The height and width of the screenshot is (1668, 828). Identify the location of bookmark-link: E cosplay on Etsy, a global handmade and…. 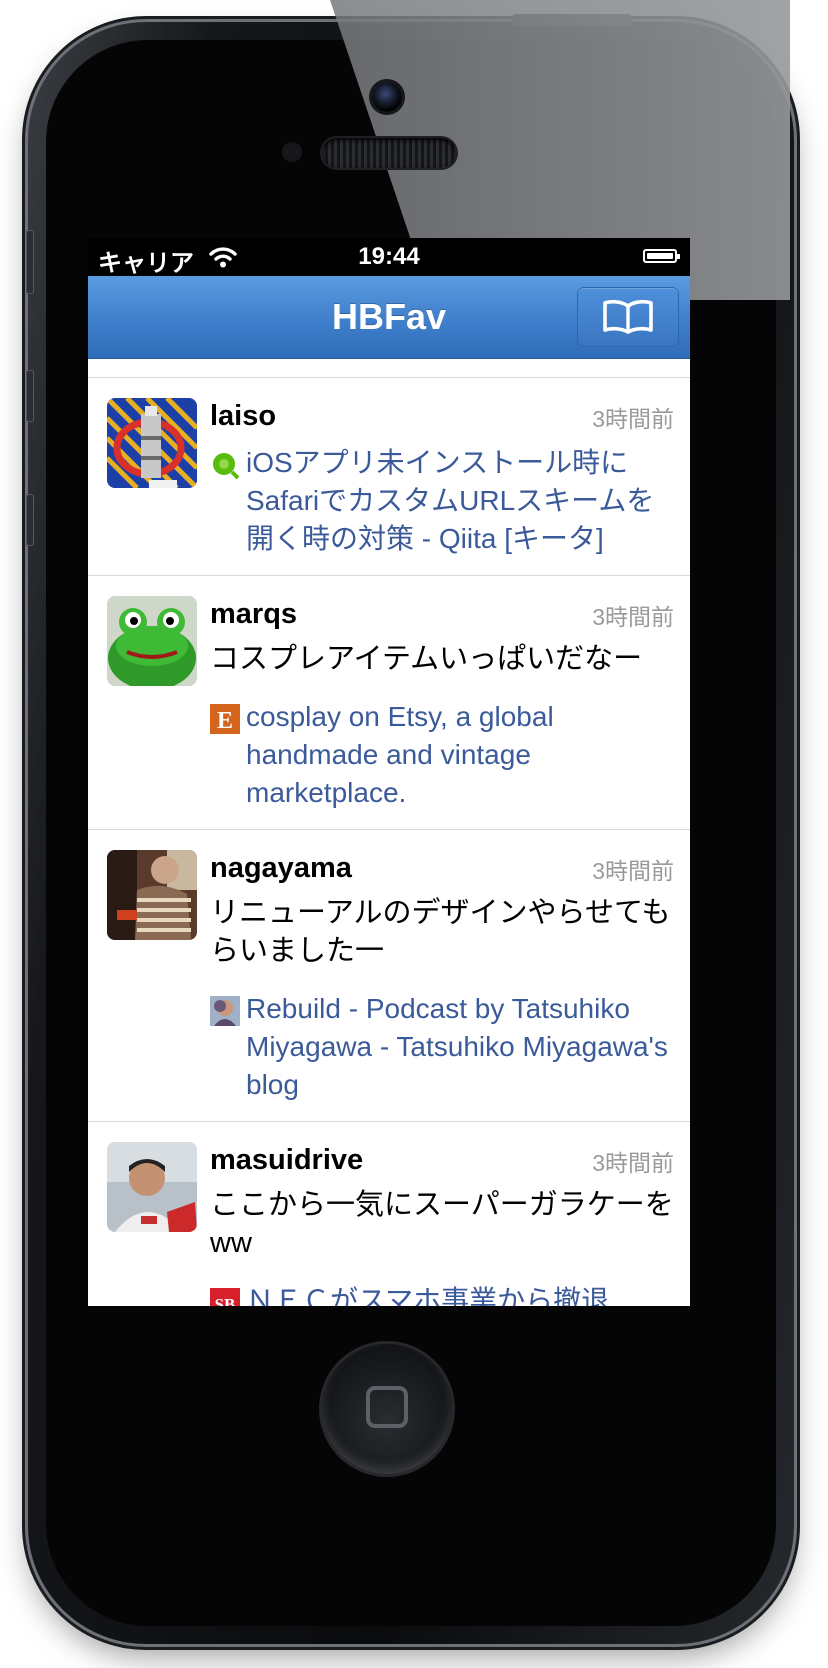
(442, 757).